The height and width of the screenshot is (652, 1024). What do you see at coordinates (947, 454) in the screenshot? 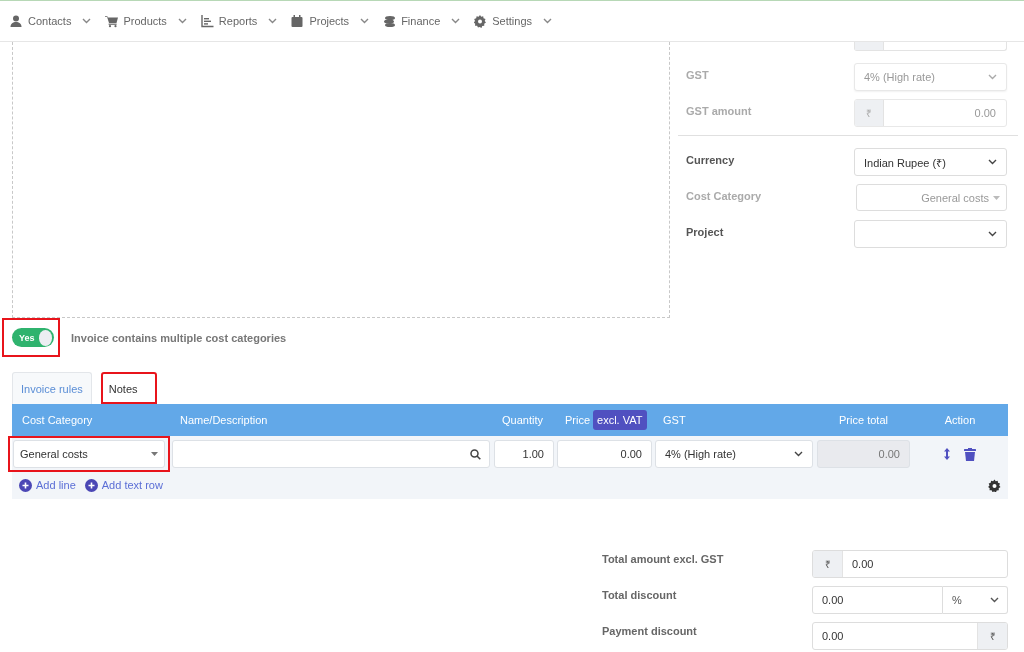
I see `vertical-arrows-icon` at bounding box center [947, 454].